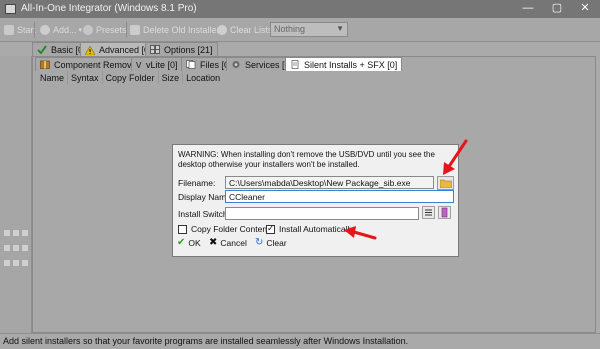  I want to click on list-select: Nothing ▼, so click(309, 29).